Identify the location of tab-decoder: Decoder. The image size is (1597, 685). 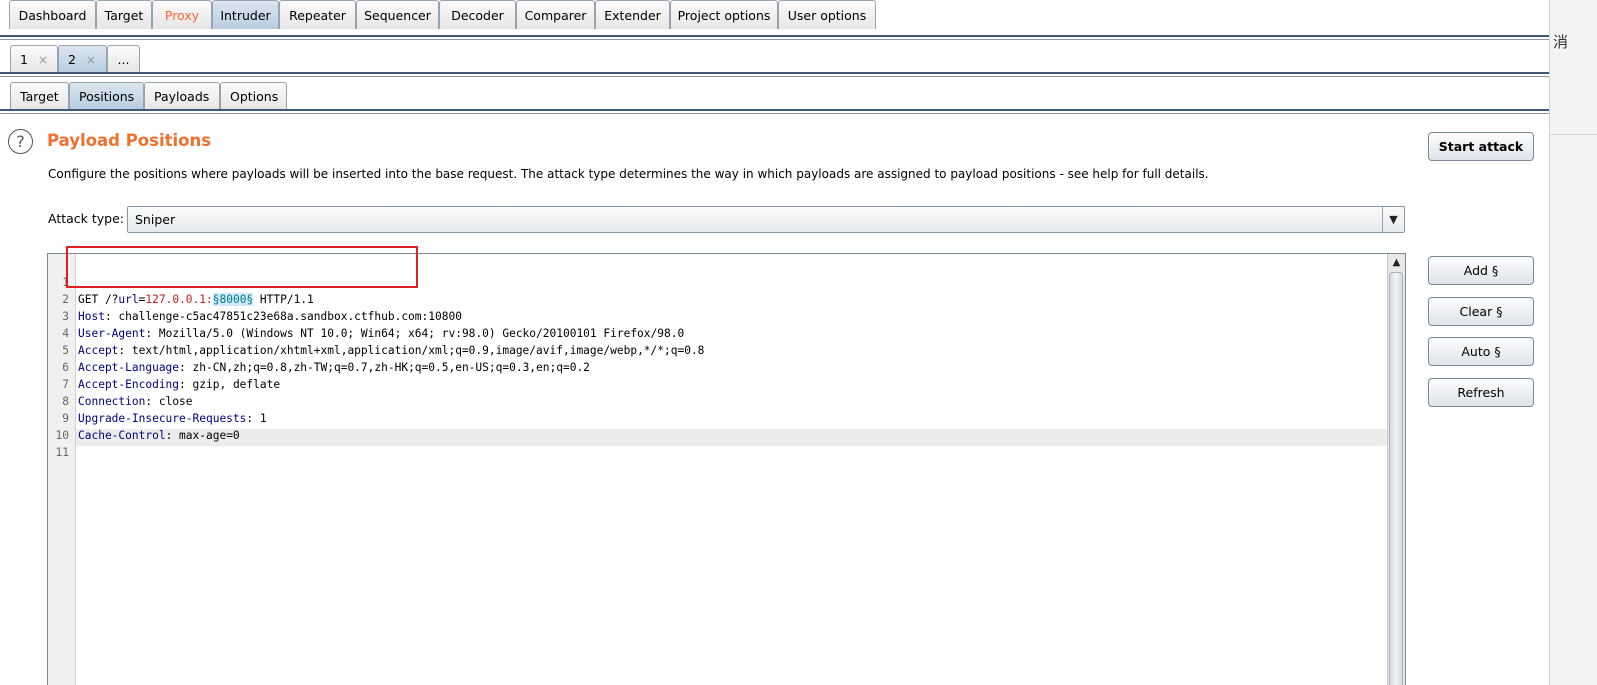
(477, 14).